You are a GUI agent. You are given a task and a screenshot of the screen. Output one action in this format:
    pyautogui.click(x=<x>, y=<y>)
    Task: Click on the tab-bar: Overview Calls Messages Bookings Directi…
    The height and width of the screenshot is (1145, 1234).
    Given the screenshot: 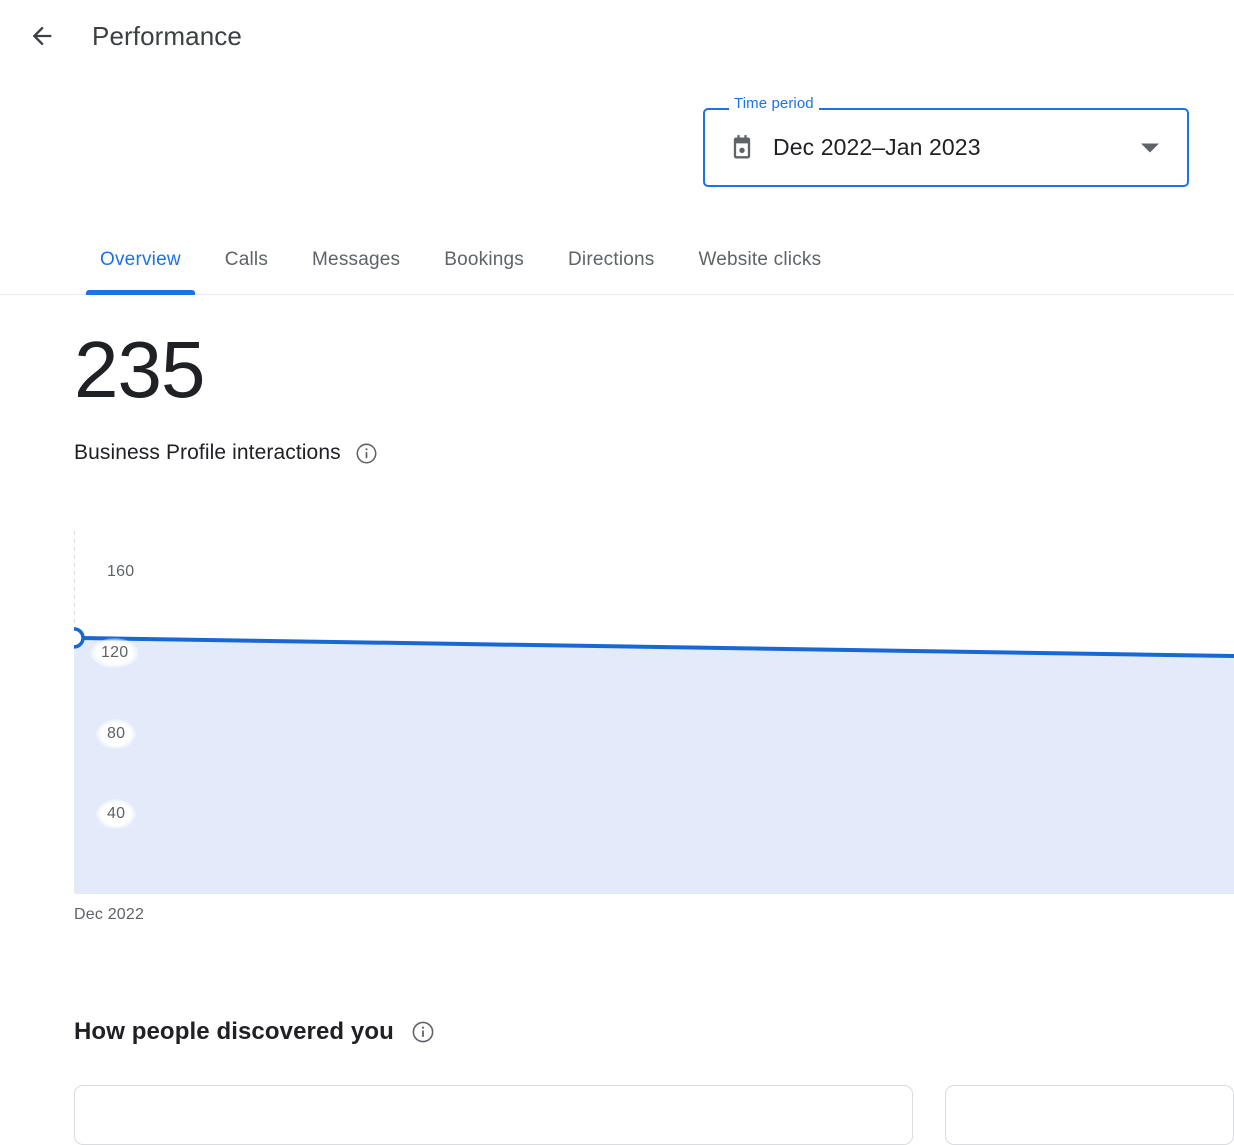 What is the action you would take?
    pyautogui.click(x=617, y=260)
    